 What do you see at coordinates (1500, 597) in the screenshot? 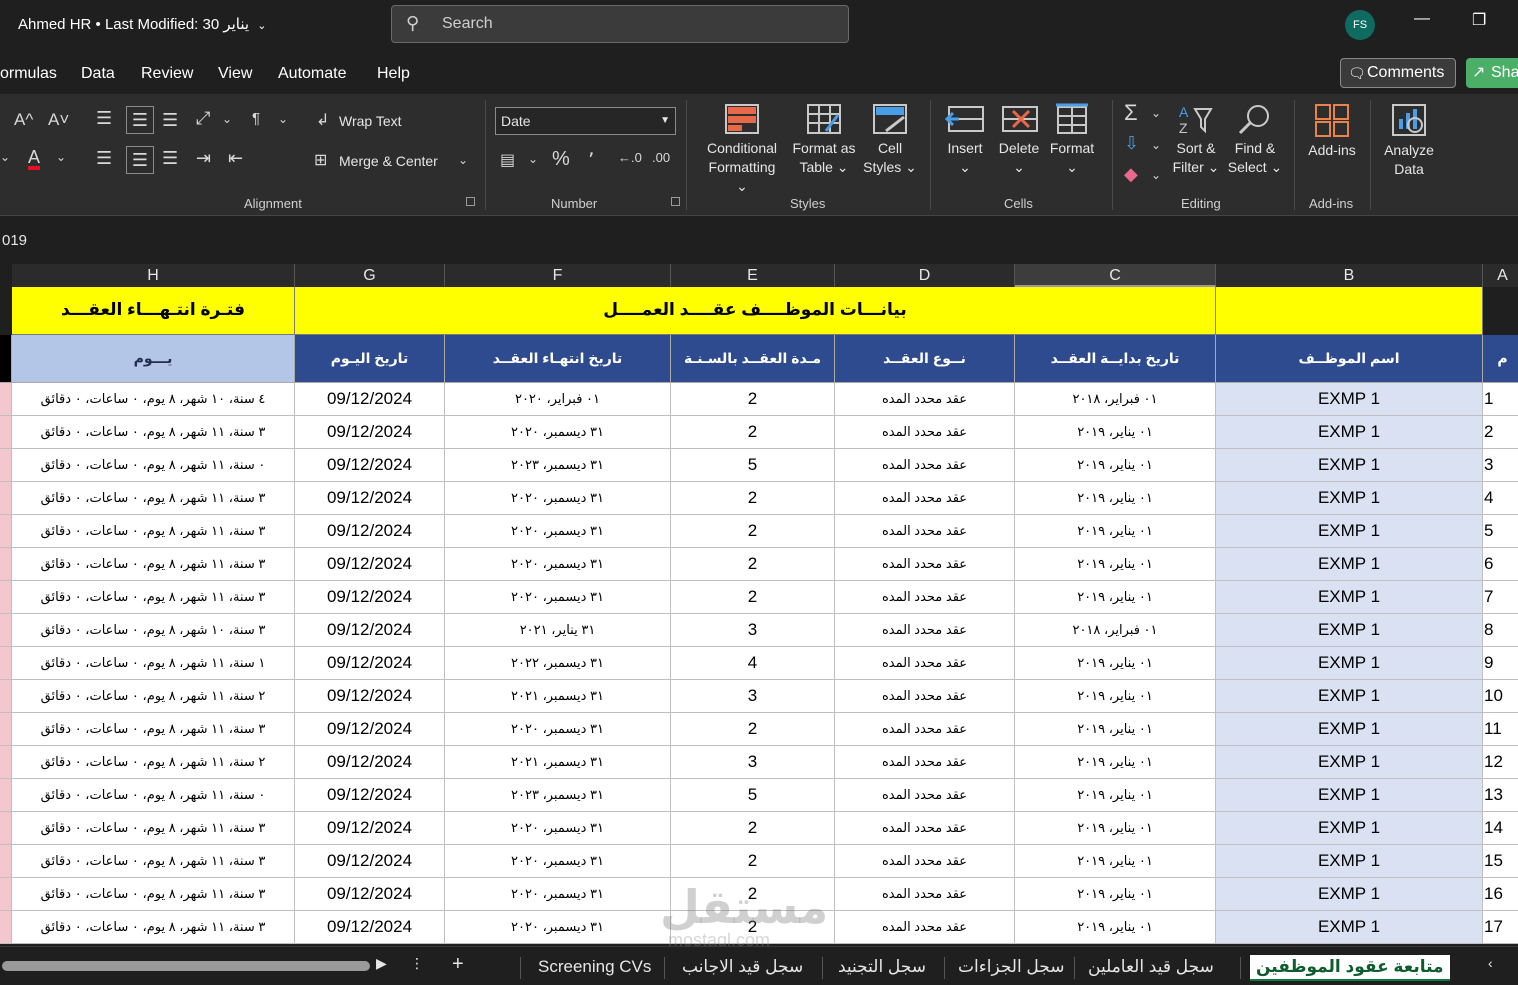
I see `cell-index: 7` at bounding box center [1500, 597].